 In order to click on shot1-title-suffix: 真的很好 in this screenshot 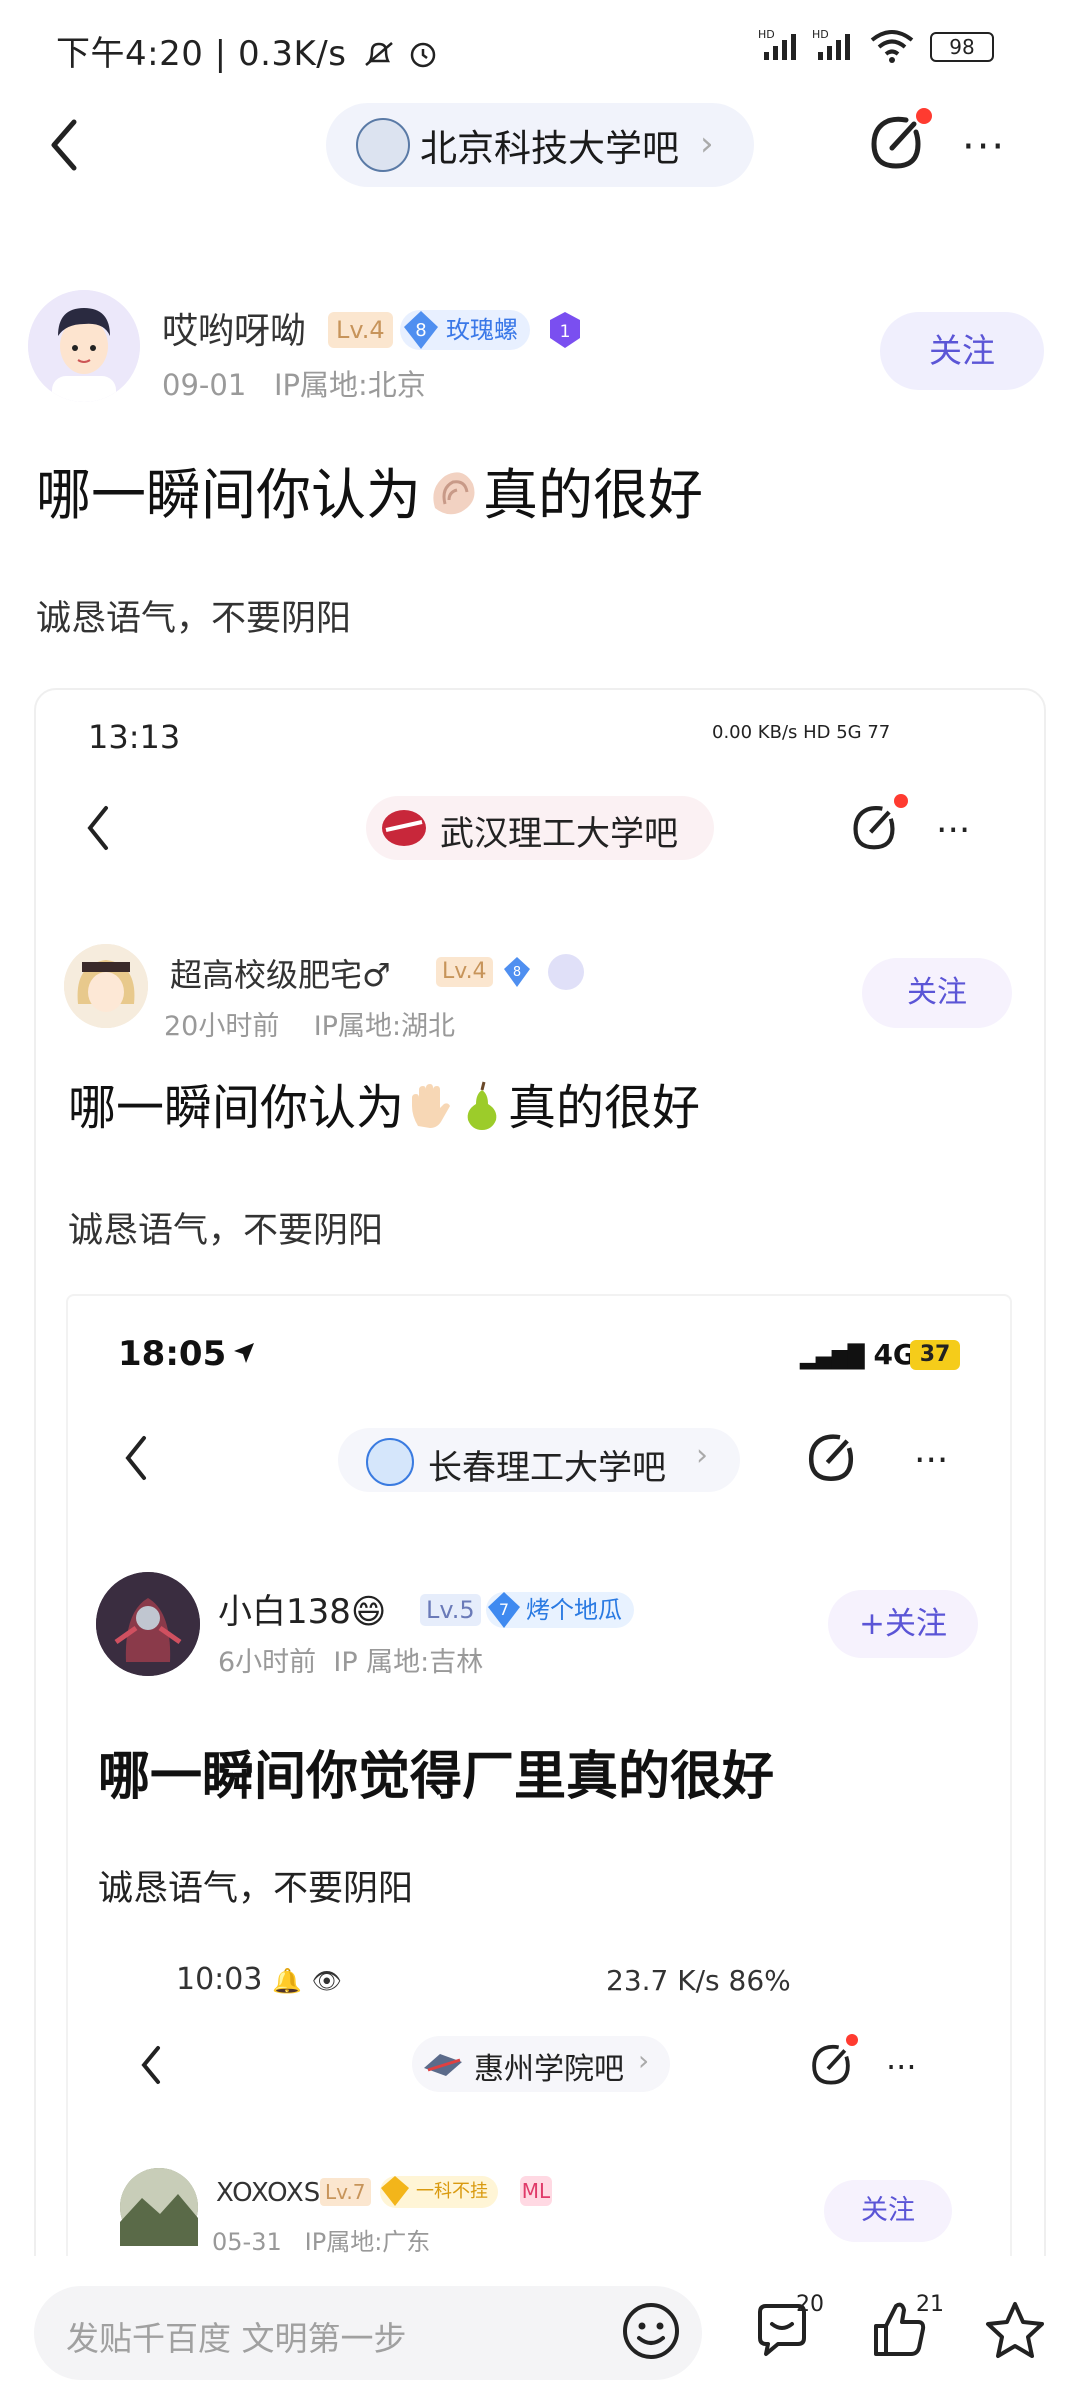, I will do `click(604, 1108)`.